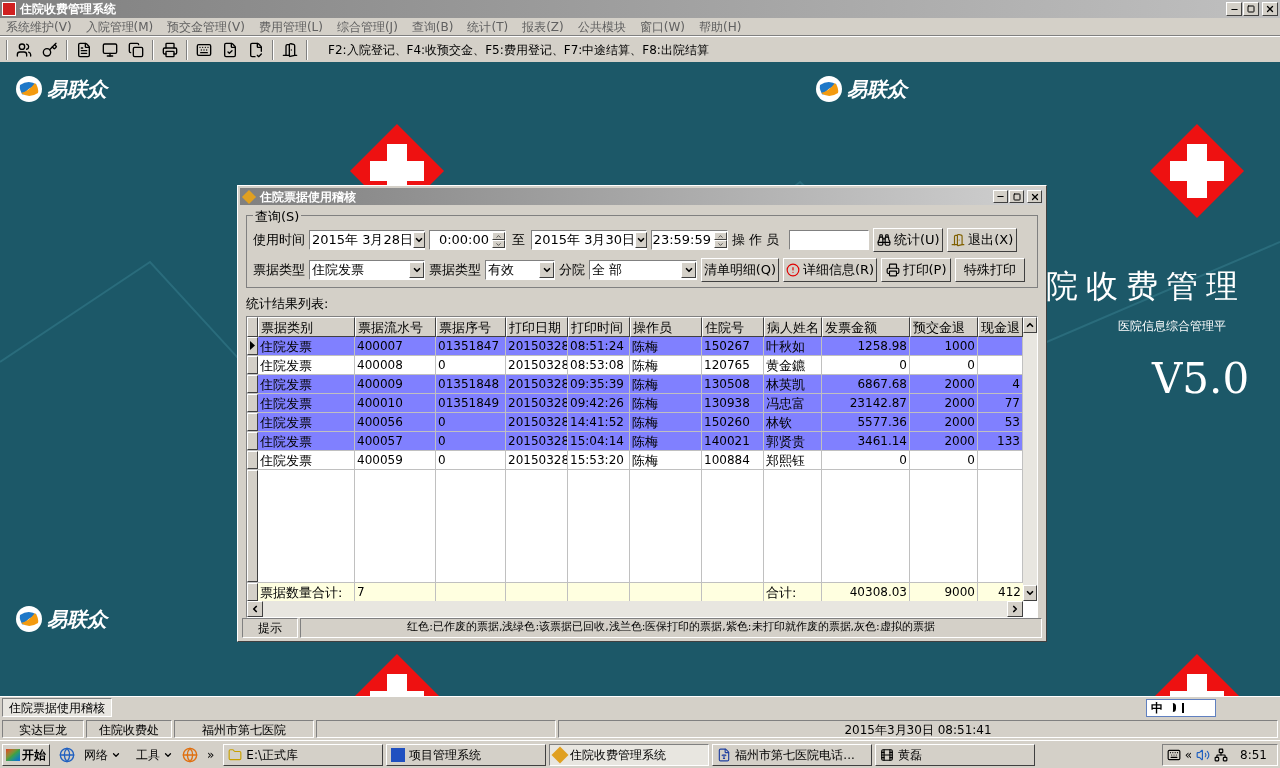  What do you see at coordinates (1000, 326) in the screenshot?
I see `column-header: 现金退` at bounding box center [1000, 326].